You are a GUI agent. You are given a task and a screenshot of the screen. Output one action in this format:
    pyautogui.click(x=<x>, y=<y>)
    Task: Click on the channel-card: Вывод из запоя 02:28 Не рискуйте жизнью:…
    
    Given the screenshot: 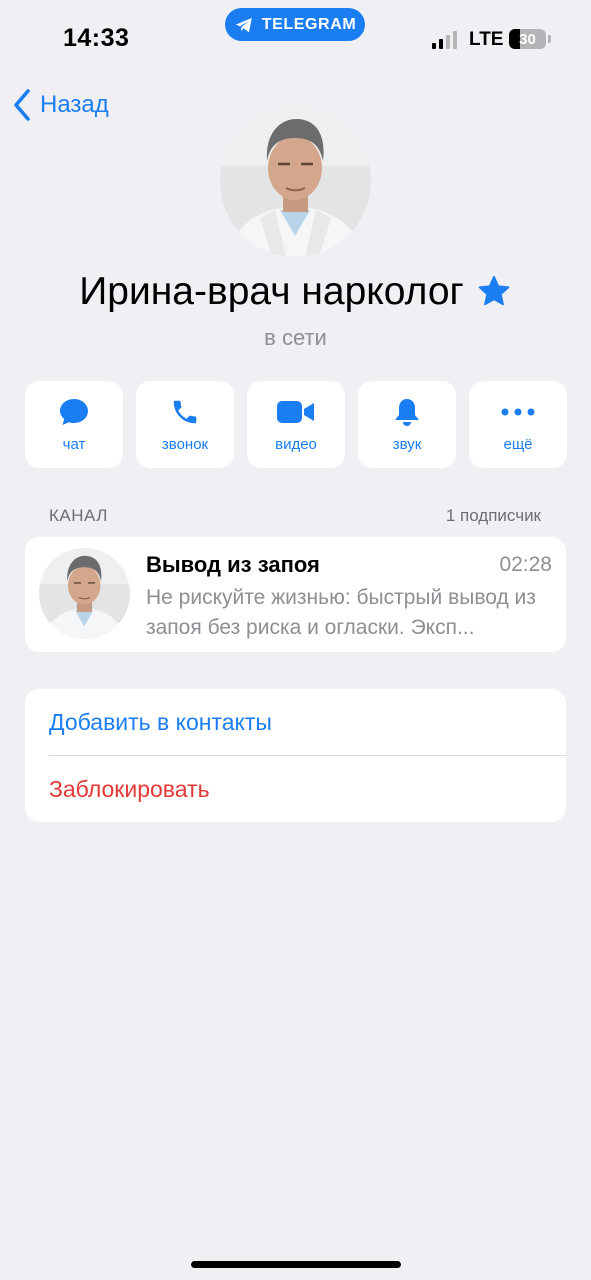 What is the action you would take?
    pyautogui.click(x=295, y=594)
    